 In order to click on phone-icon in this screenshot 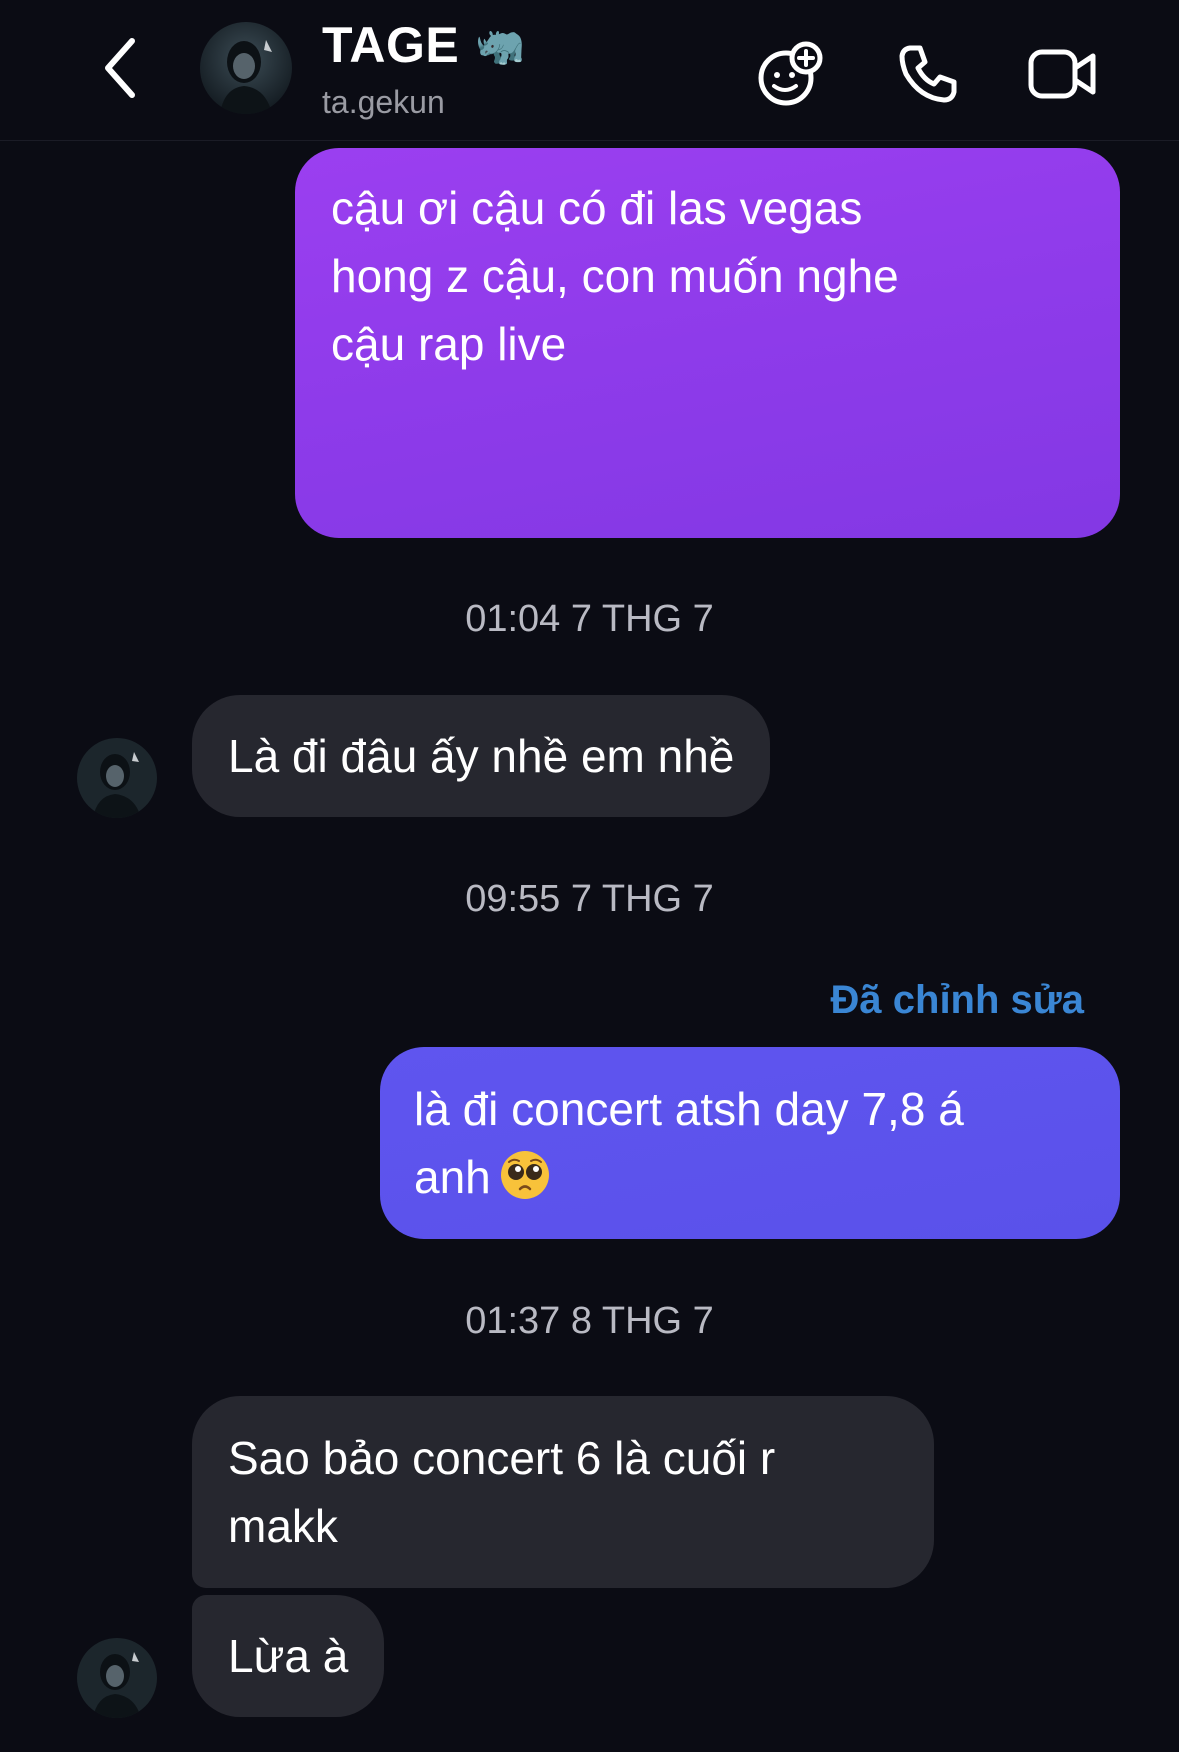, I will do `click(928, 74)`.